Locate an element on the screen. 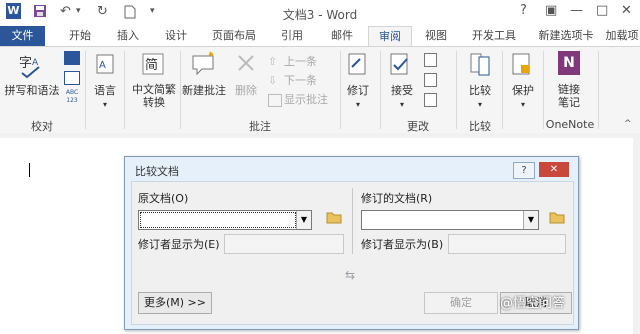 The height and width of the screenshot is (334, 640). chinese-conversion-label-line2: 转换 is located at coordinates (154, 102).